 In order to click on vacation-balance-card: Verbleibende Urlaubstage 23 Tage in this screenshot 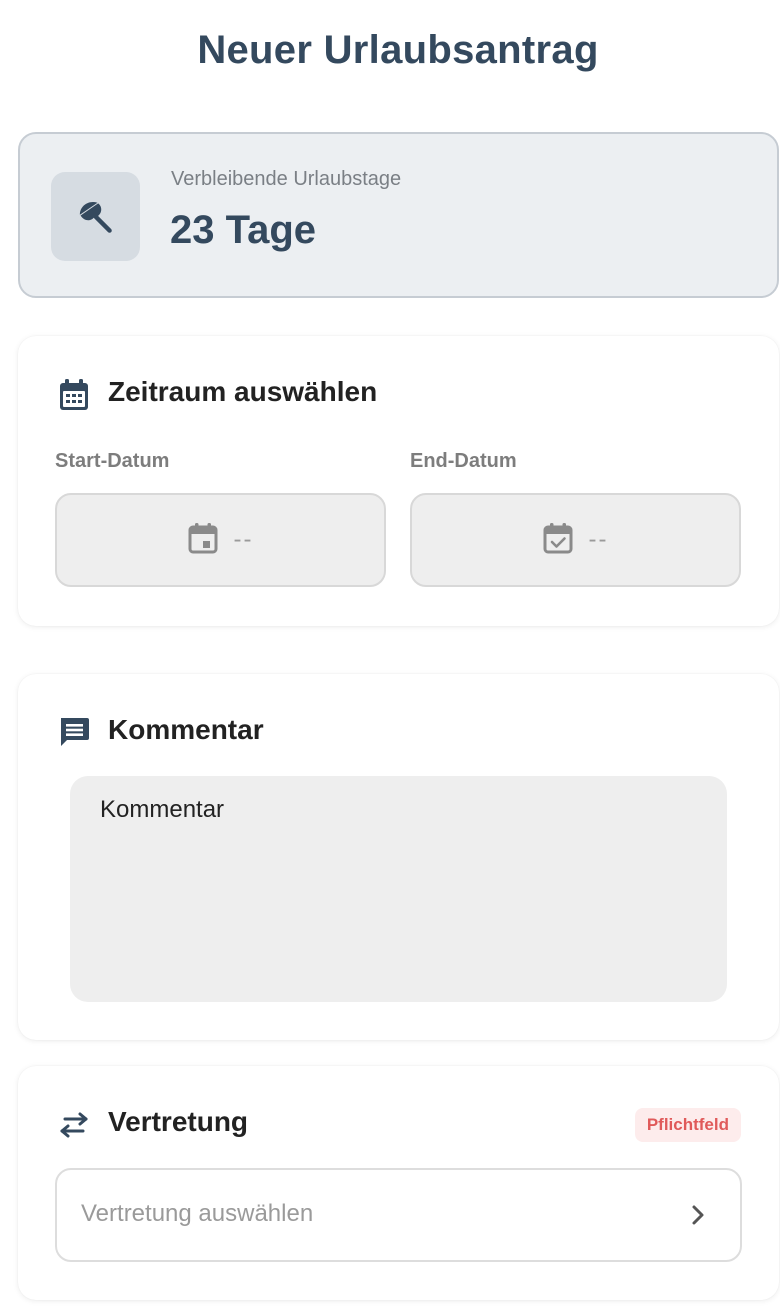, I will do `click(398, 215)`.